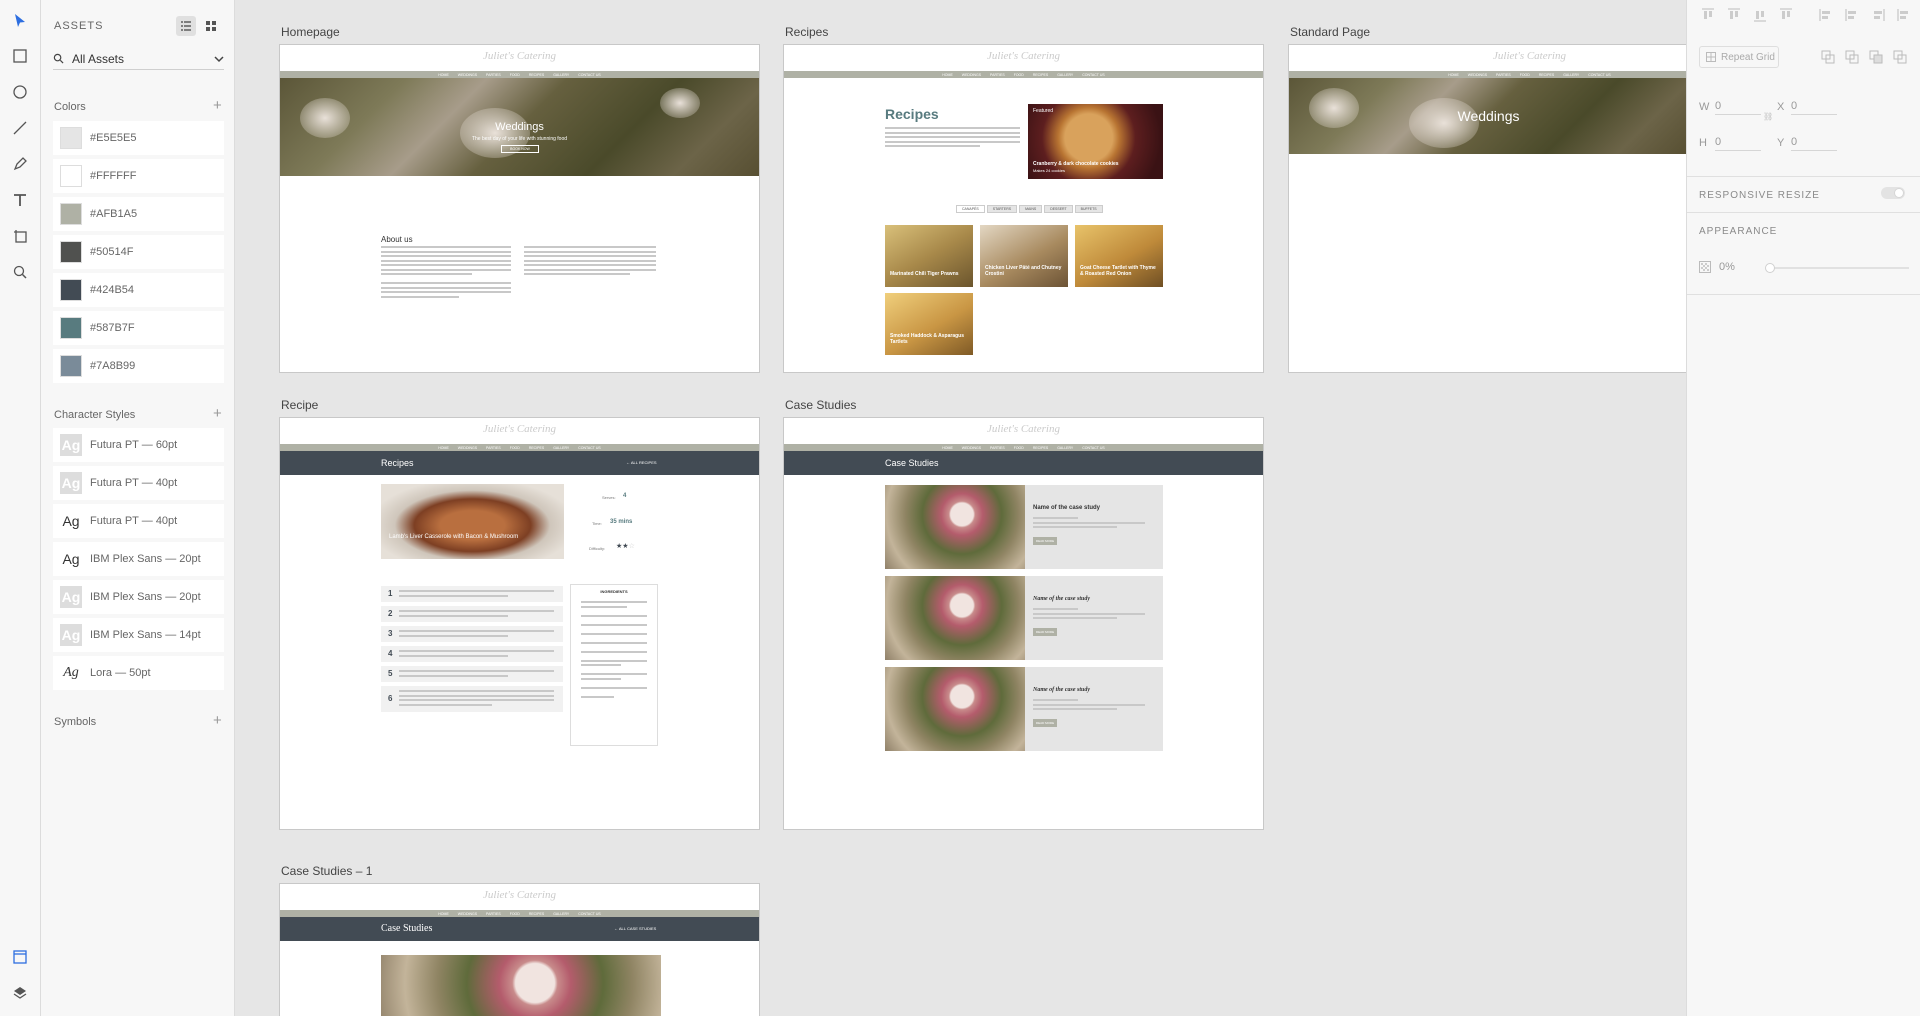  What do you see at coordinates (1023, 463) in the screenshot?
I see `page-header-bar: Case Studies` at bounding box center [1023, 463].